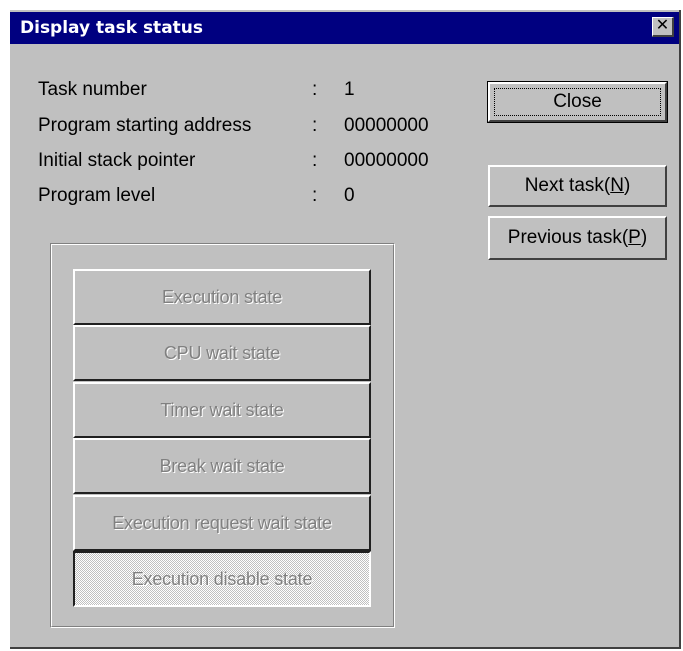  What do you see at coordinates (349, 195) in the screenshot?
I see `program-level-value: 0` at bounding box center [349, 195].